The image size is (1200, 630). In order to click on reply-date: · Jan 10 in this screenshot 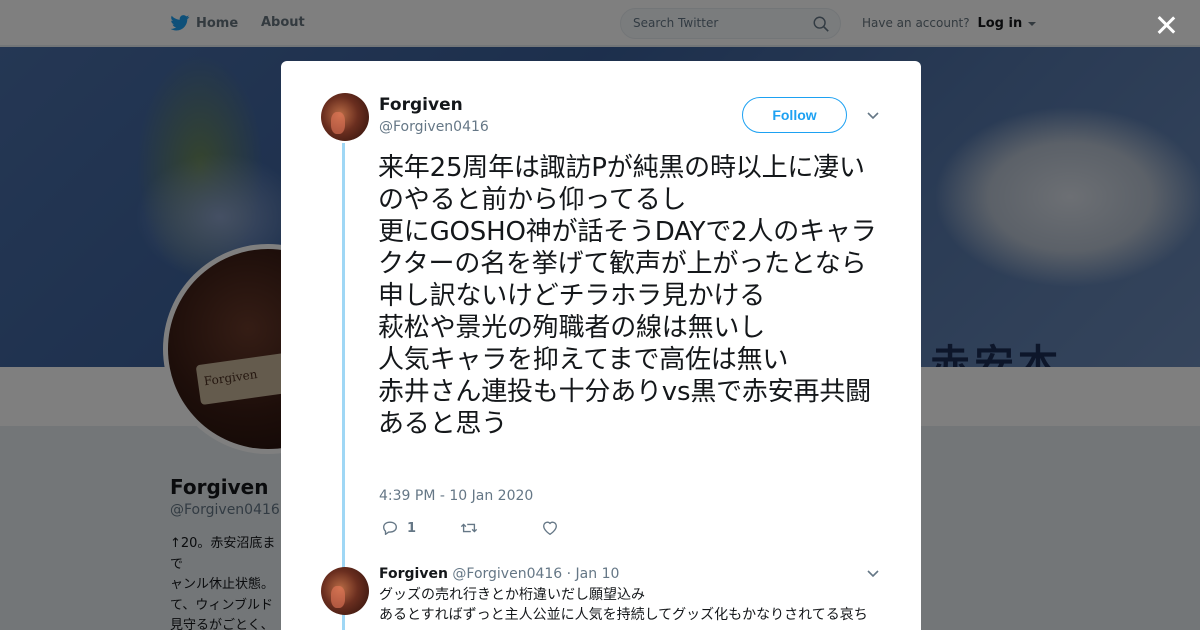, I will do `click(593, 574)`.